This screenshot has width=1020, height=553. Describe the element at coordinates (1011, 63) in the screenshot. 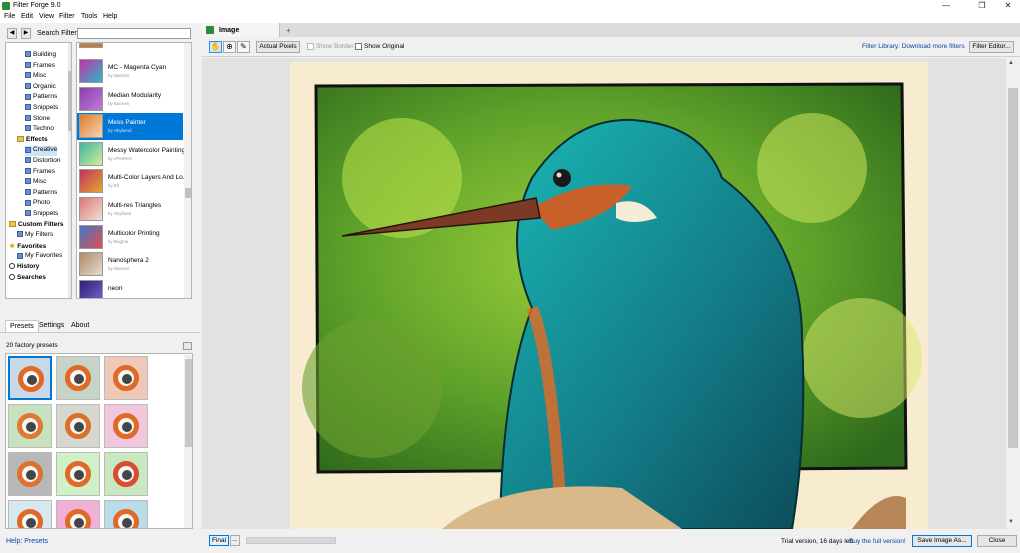

I see `scroll-up-icon: ▲` at that location.